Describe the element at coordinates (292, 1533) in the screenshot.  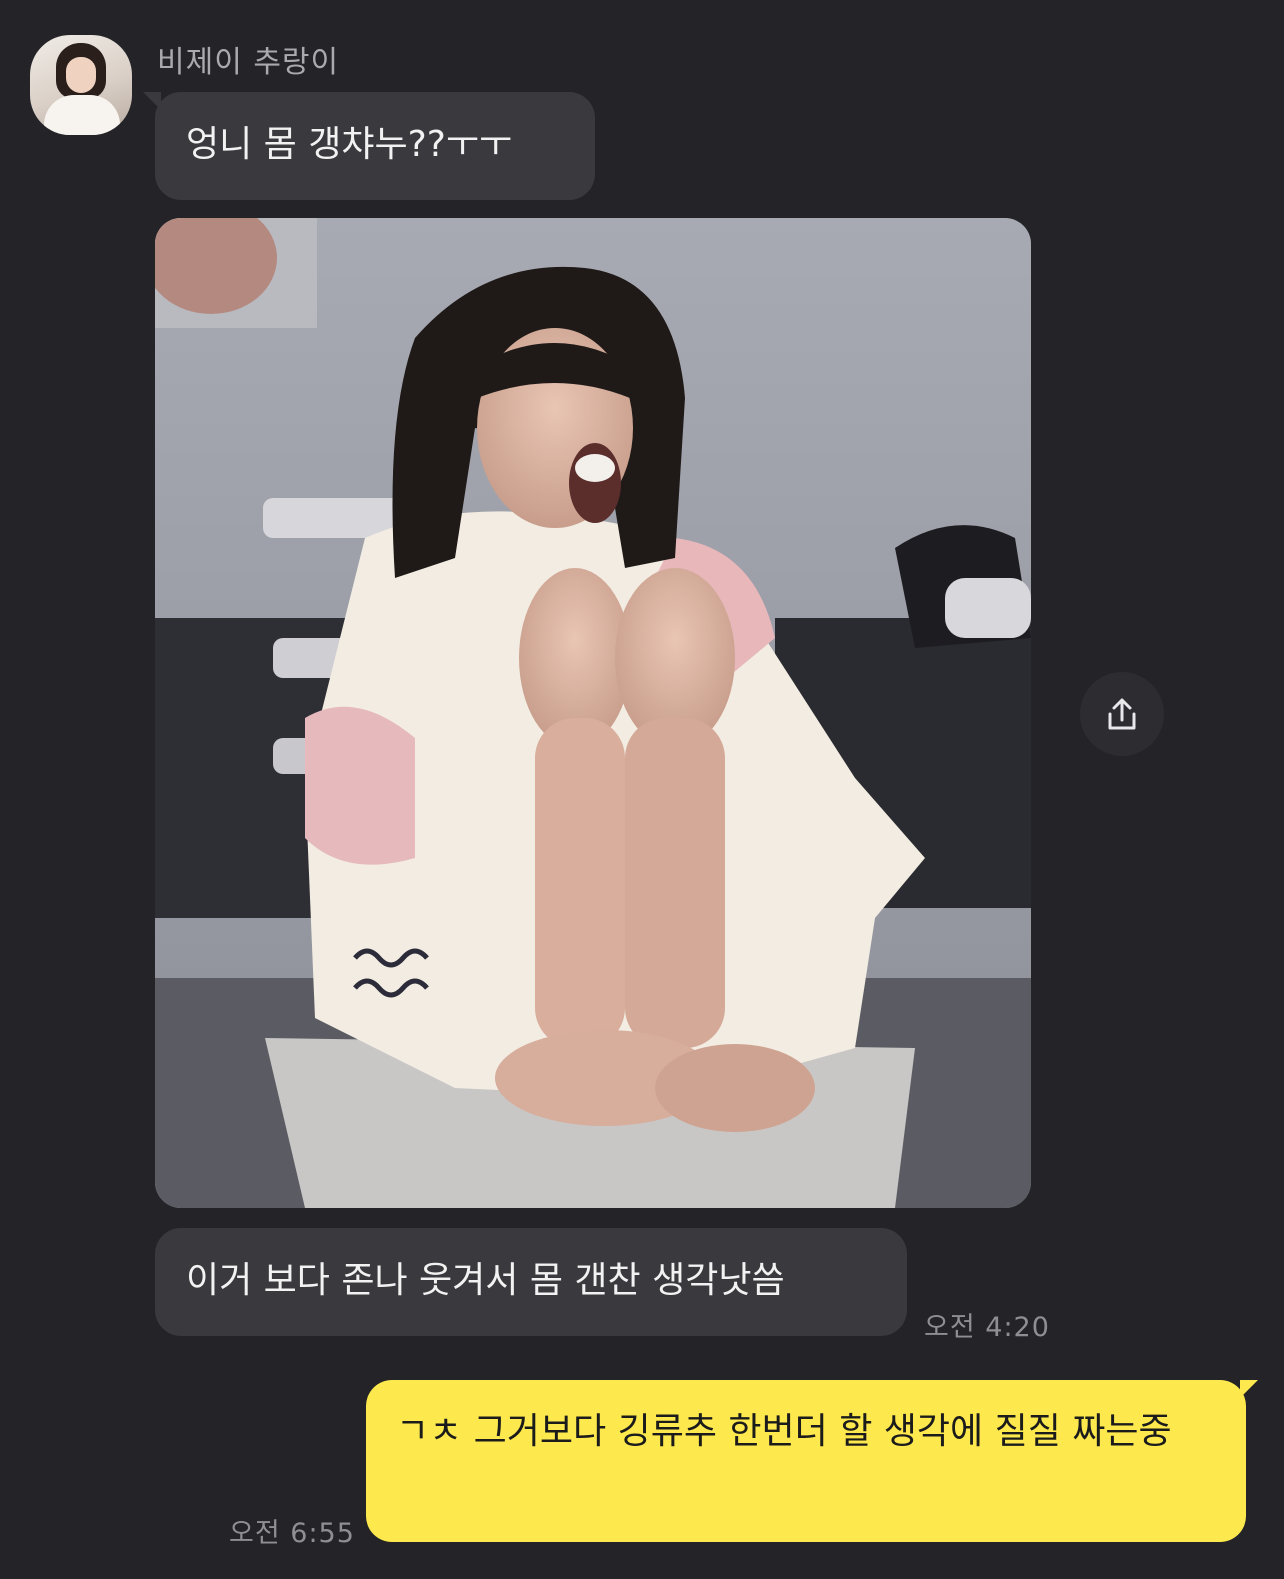
I see `my-message-time: 오전 6:55` at that location.